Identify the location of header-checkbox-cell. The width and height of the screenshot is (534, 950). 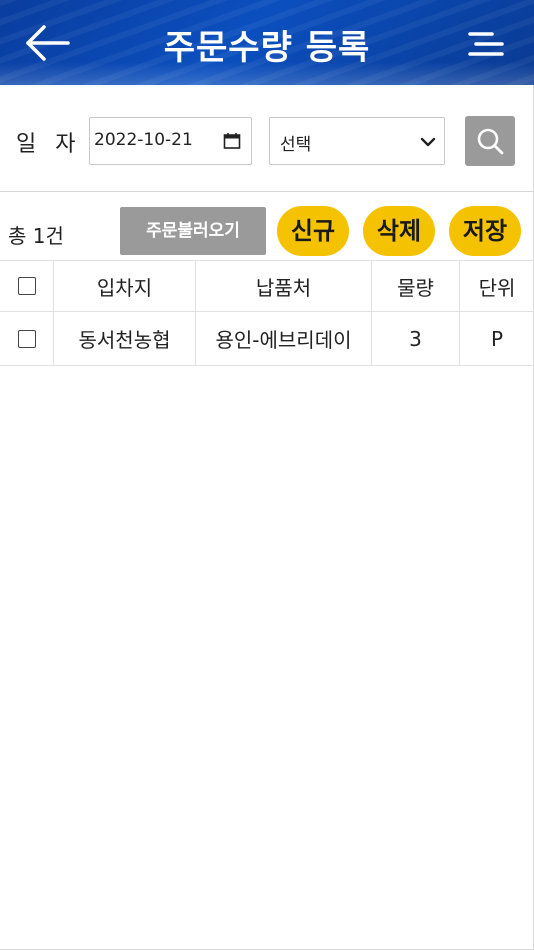
(27, 286).